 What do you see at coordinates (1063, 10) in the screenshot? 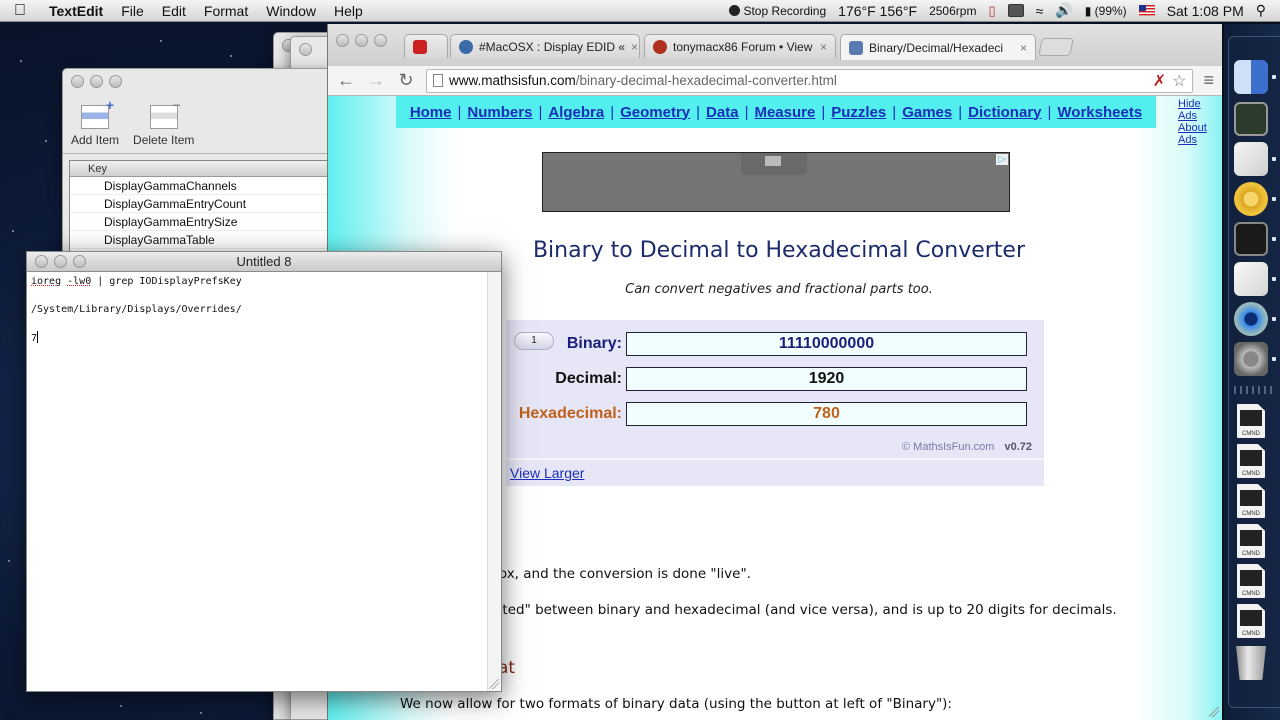
I see `volume-icon: 🔊` at bounding box center [1063, 10].